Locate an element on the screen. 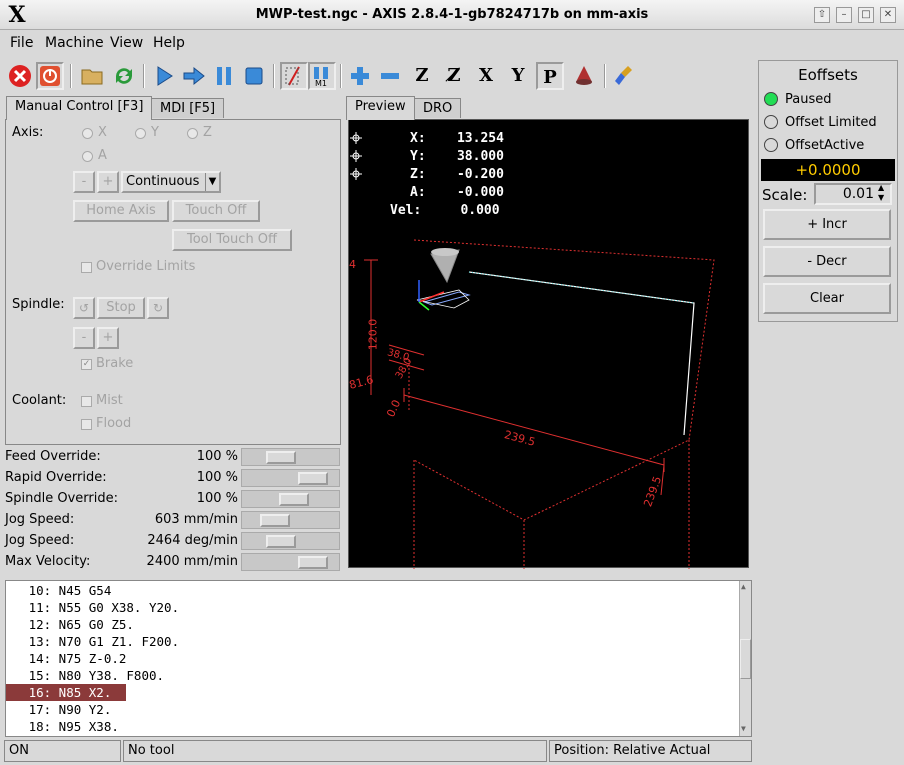  feed-override-slider is located at coordinates (290, 457).